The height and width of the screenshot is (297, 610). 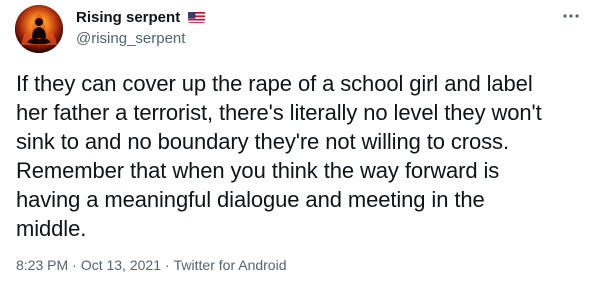 I want to click on avatar, so click(x=39, y=29).